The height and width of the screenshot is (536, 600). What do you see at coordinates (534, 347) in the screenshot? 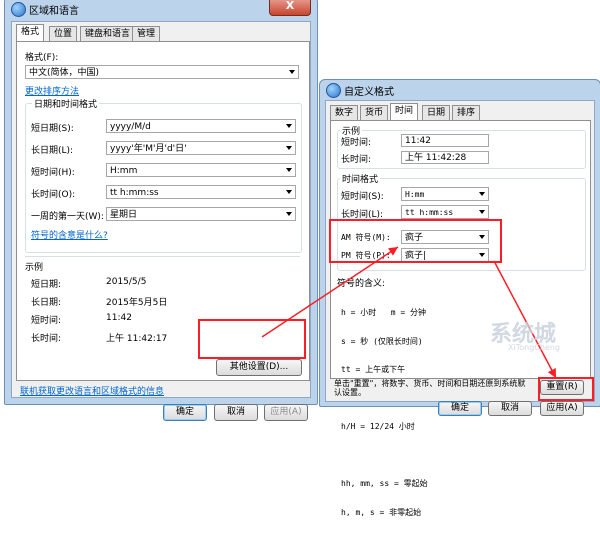
I see `watermark-sub: XiTongCheng` at bounding box center [534, 347].